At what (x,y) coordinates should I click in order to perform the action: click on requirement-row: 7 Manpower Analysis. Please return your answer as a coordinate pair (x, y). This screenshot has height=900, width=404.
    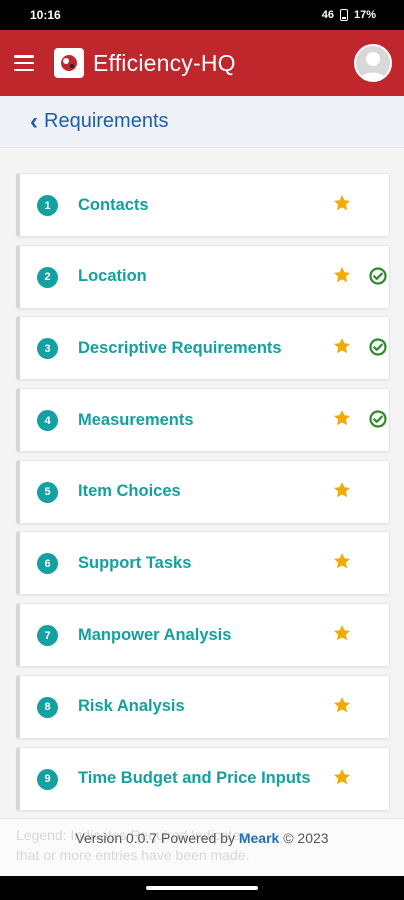
    Looking at the image, I should click on (203, 635).